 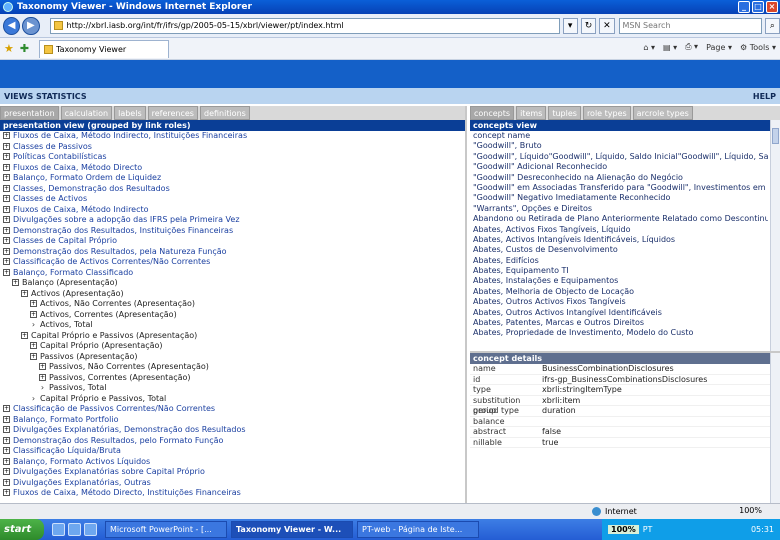 What do you see at coordinates (775, 428) in the screenshot?
I see `details-scrollbar` at bounding box center [775, 428].